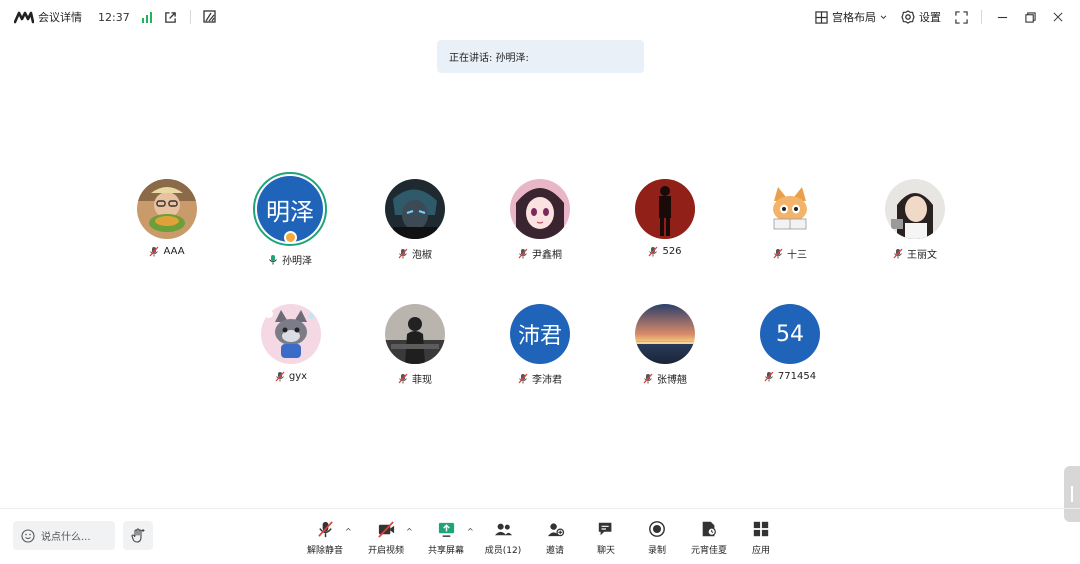  Describe the element at coordinates (657, 529) in the screenshot. I see `record-icon` at that location.